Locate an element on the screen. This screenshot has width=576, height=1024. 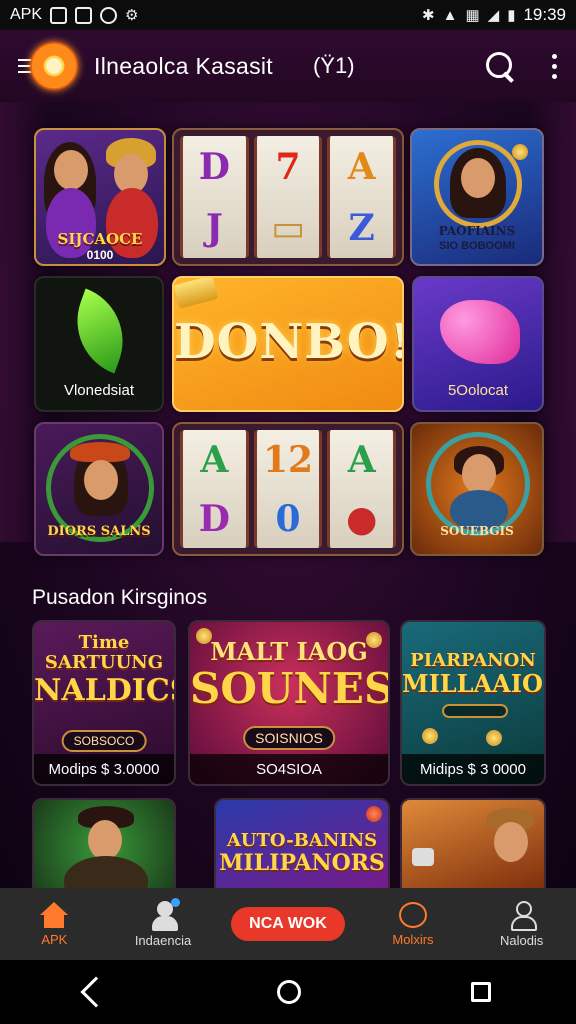
nav-profile-label: Nalodis is located at coordinates (521, 940).